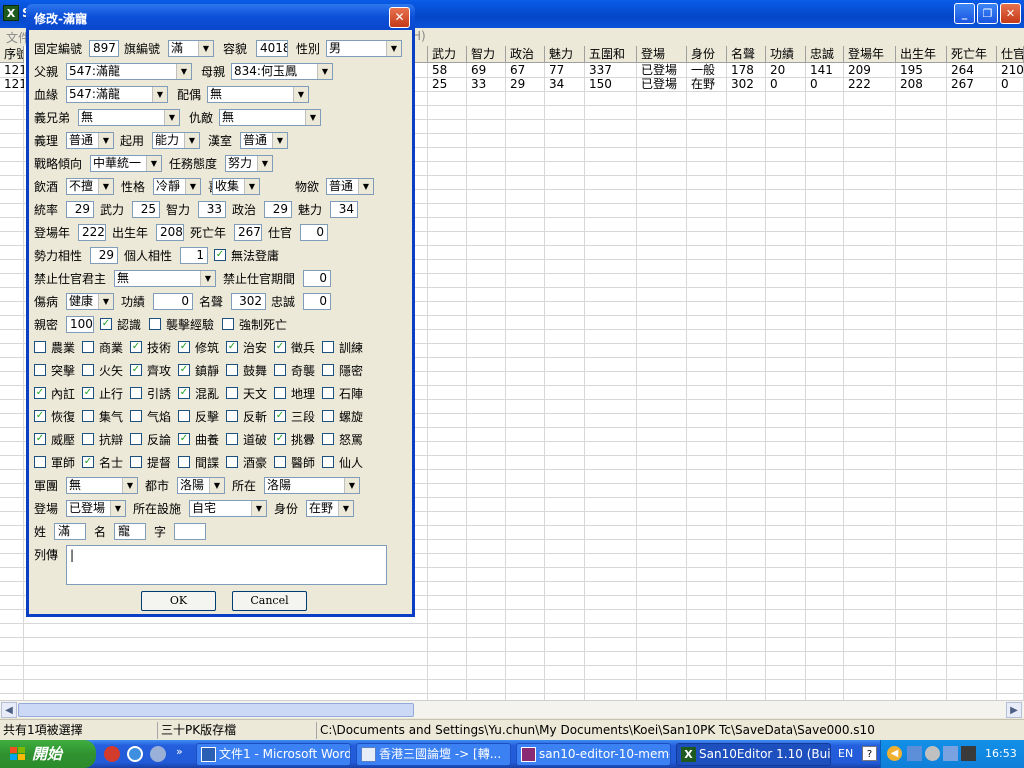  What do you see at coordinates (825, 54) in the screenshot?
I see `grid-header-cell: 忠誠` at bounding box center [825, 54].